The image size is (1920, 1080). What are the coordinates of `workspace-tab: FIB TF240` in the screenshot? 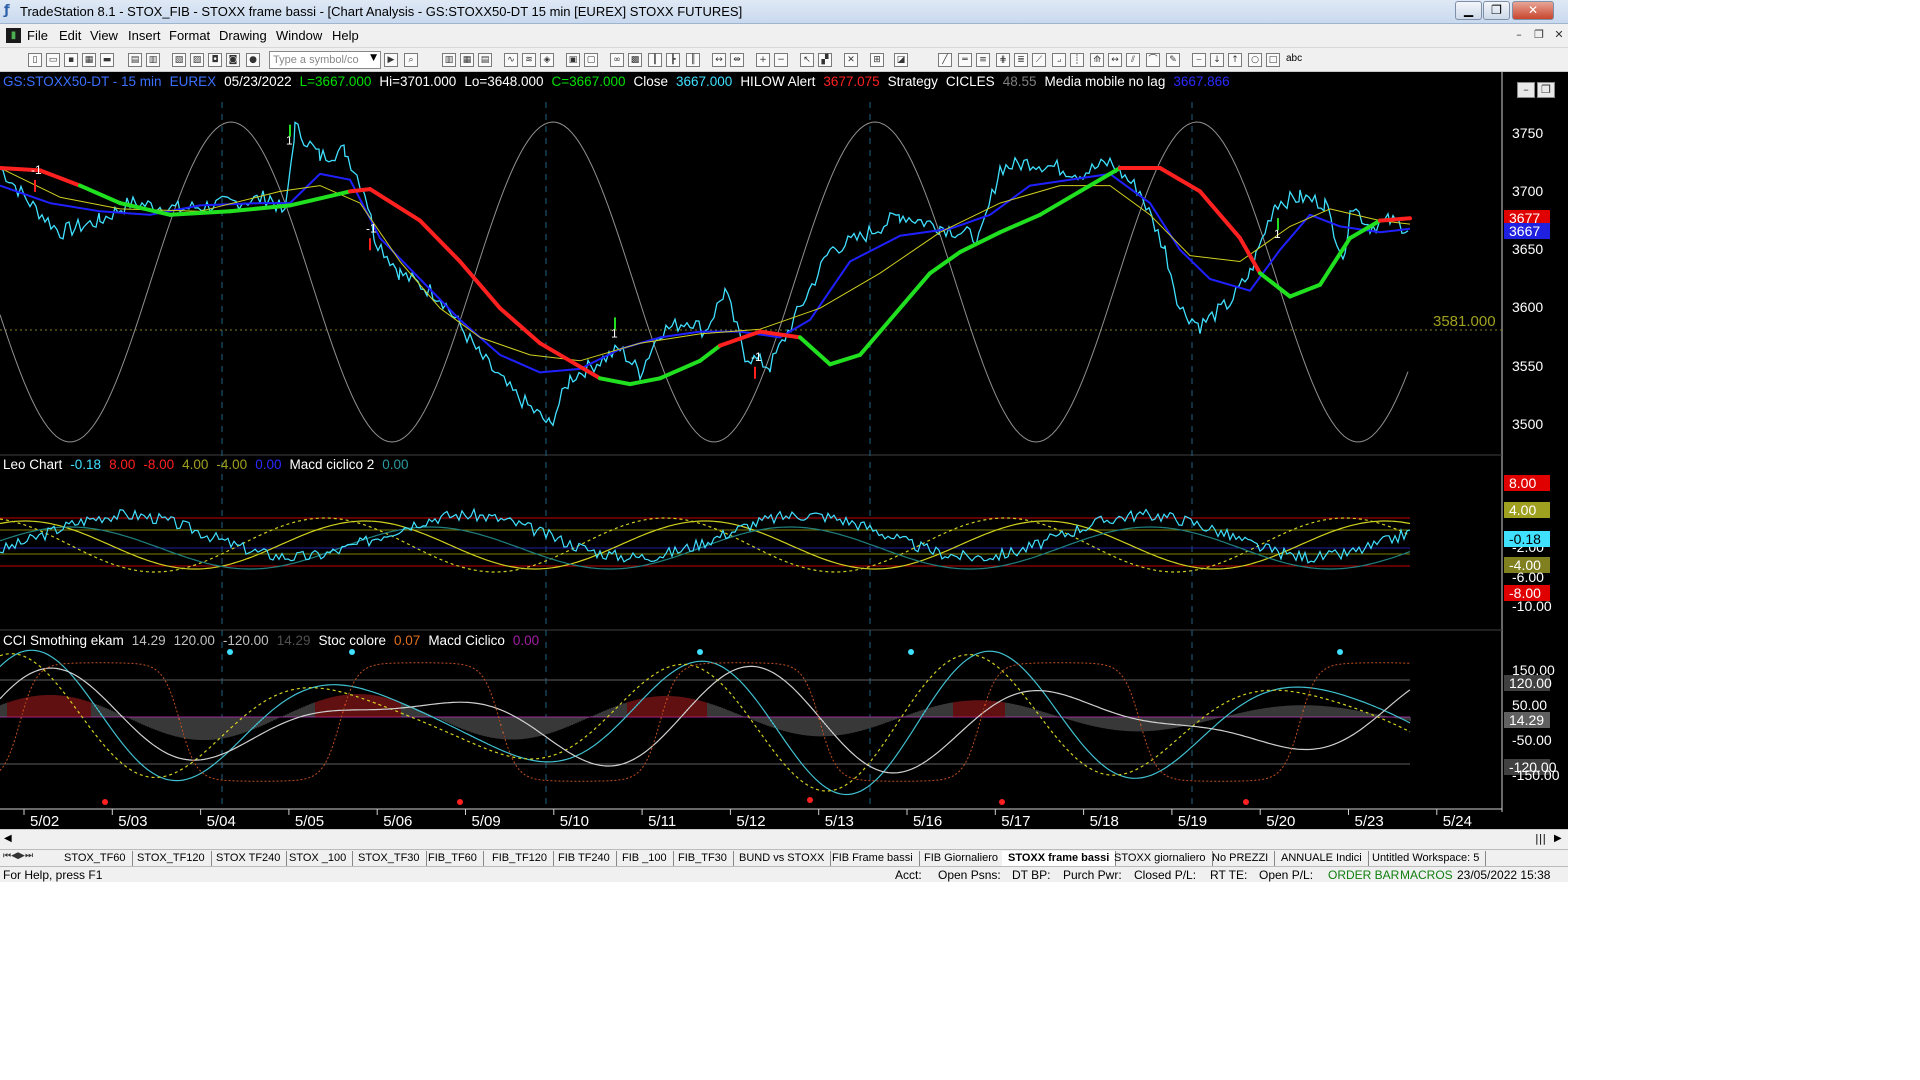 It's located at (584, 858).